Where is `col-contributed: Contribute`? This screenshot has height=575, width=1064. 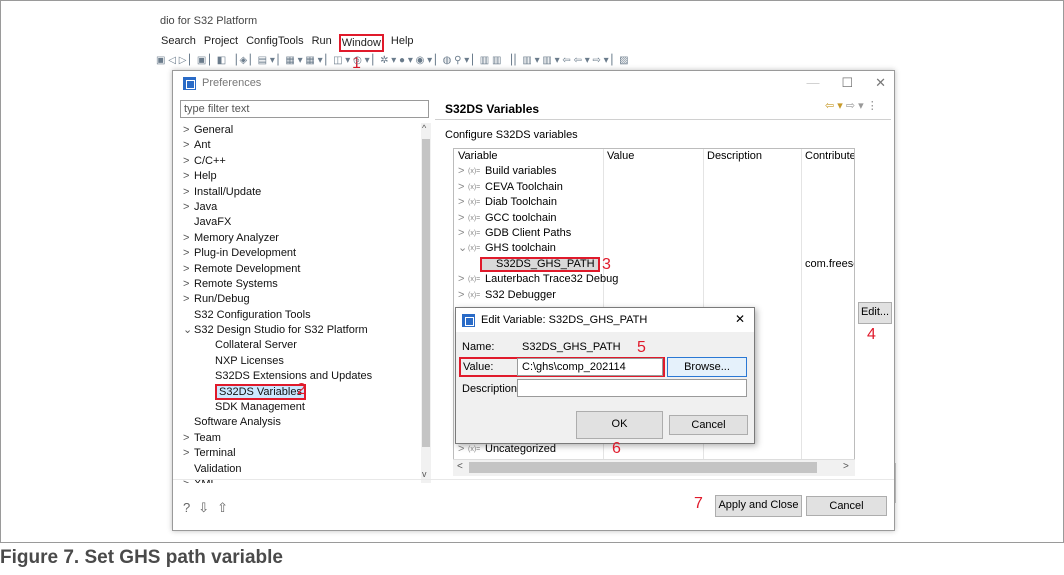
col-contributed: Contribute is located at coordinates (829, 156).